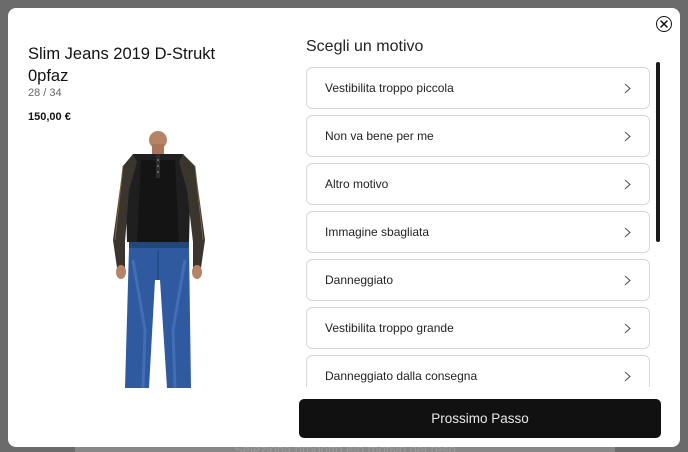 This screenshot has height=452, width=688. Describe the element at coordinates (45, 93) in the screenshot. I see `product-size: 28 / 34` at that location.